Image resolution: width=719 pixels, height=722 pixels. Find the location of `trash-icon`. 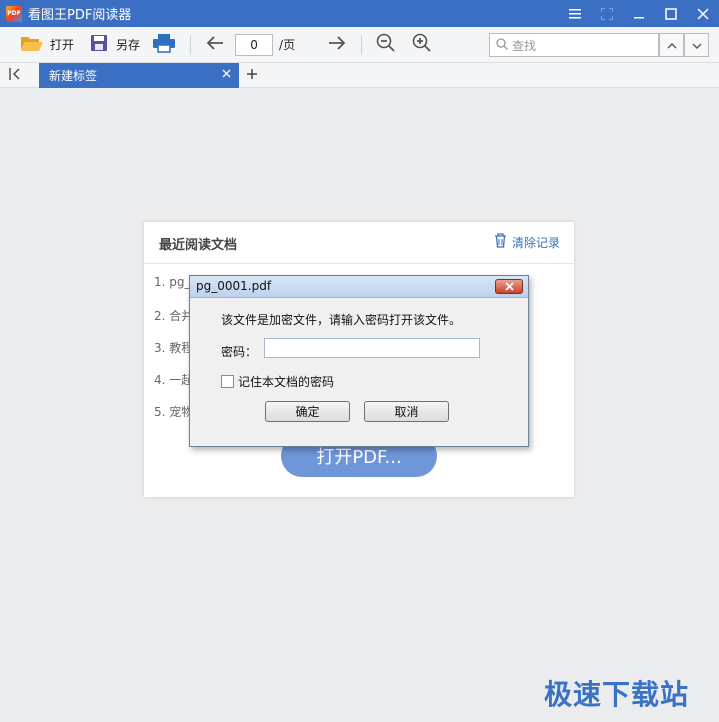

trash-icon is located at coordinates (500, 242).